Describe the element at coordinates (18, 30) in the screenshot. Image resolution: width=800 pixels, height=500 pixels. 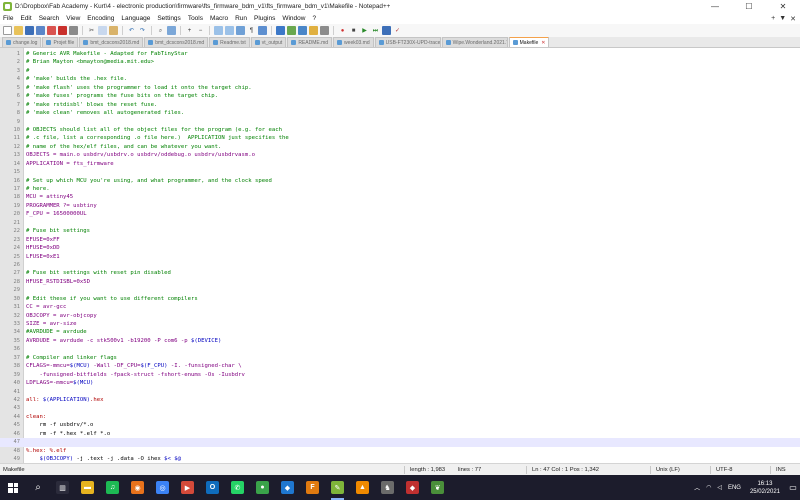
I see `open-file-icon` at that location.